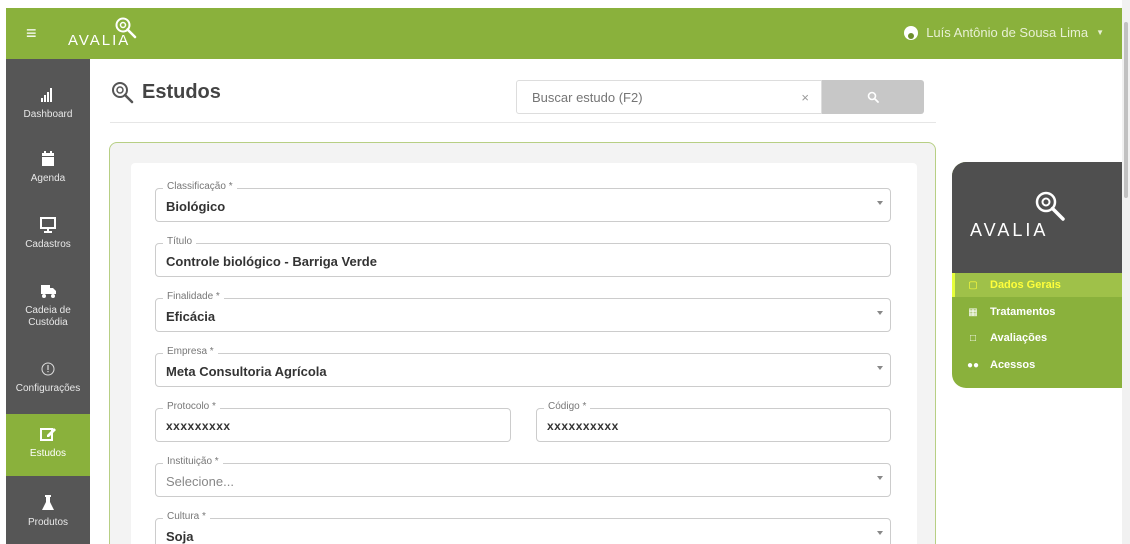  I want to click on scrollbar-thumb, so click(1126, 110).